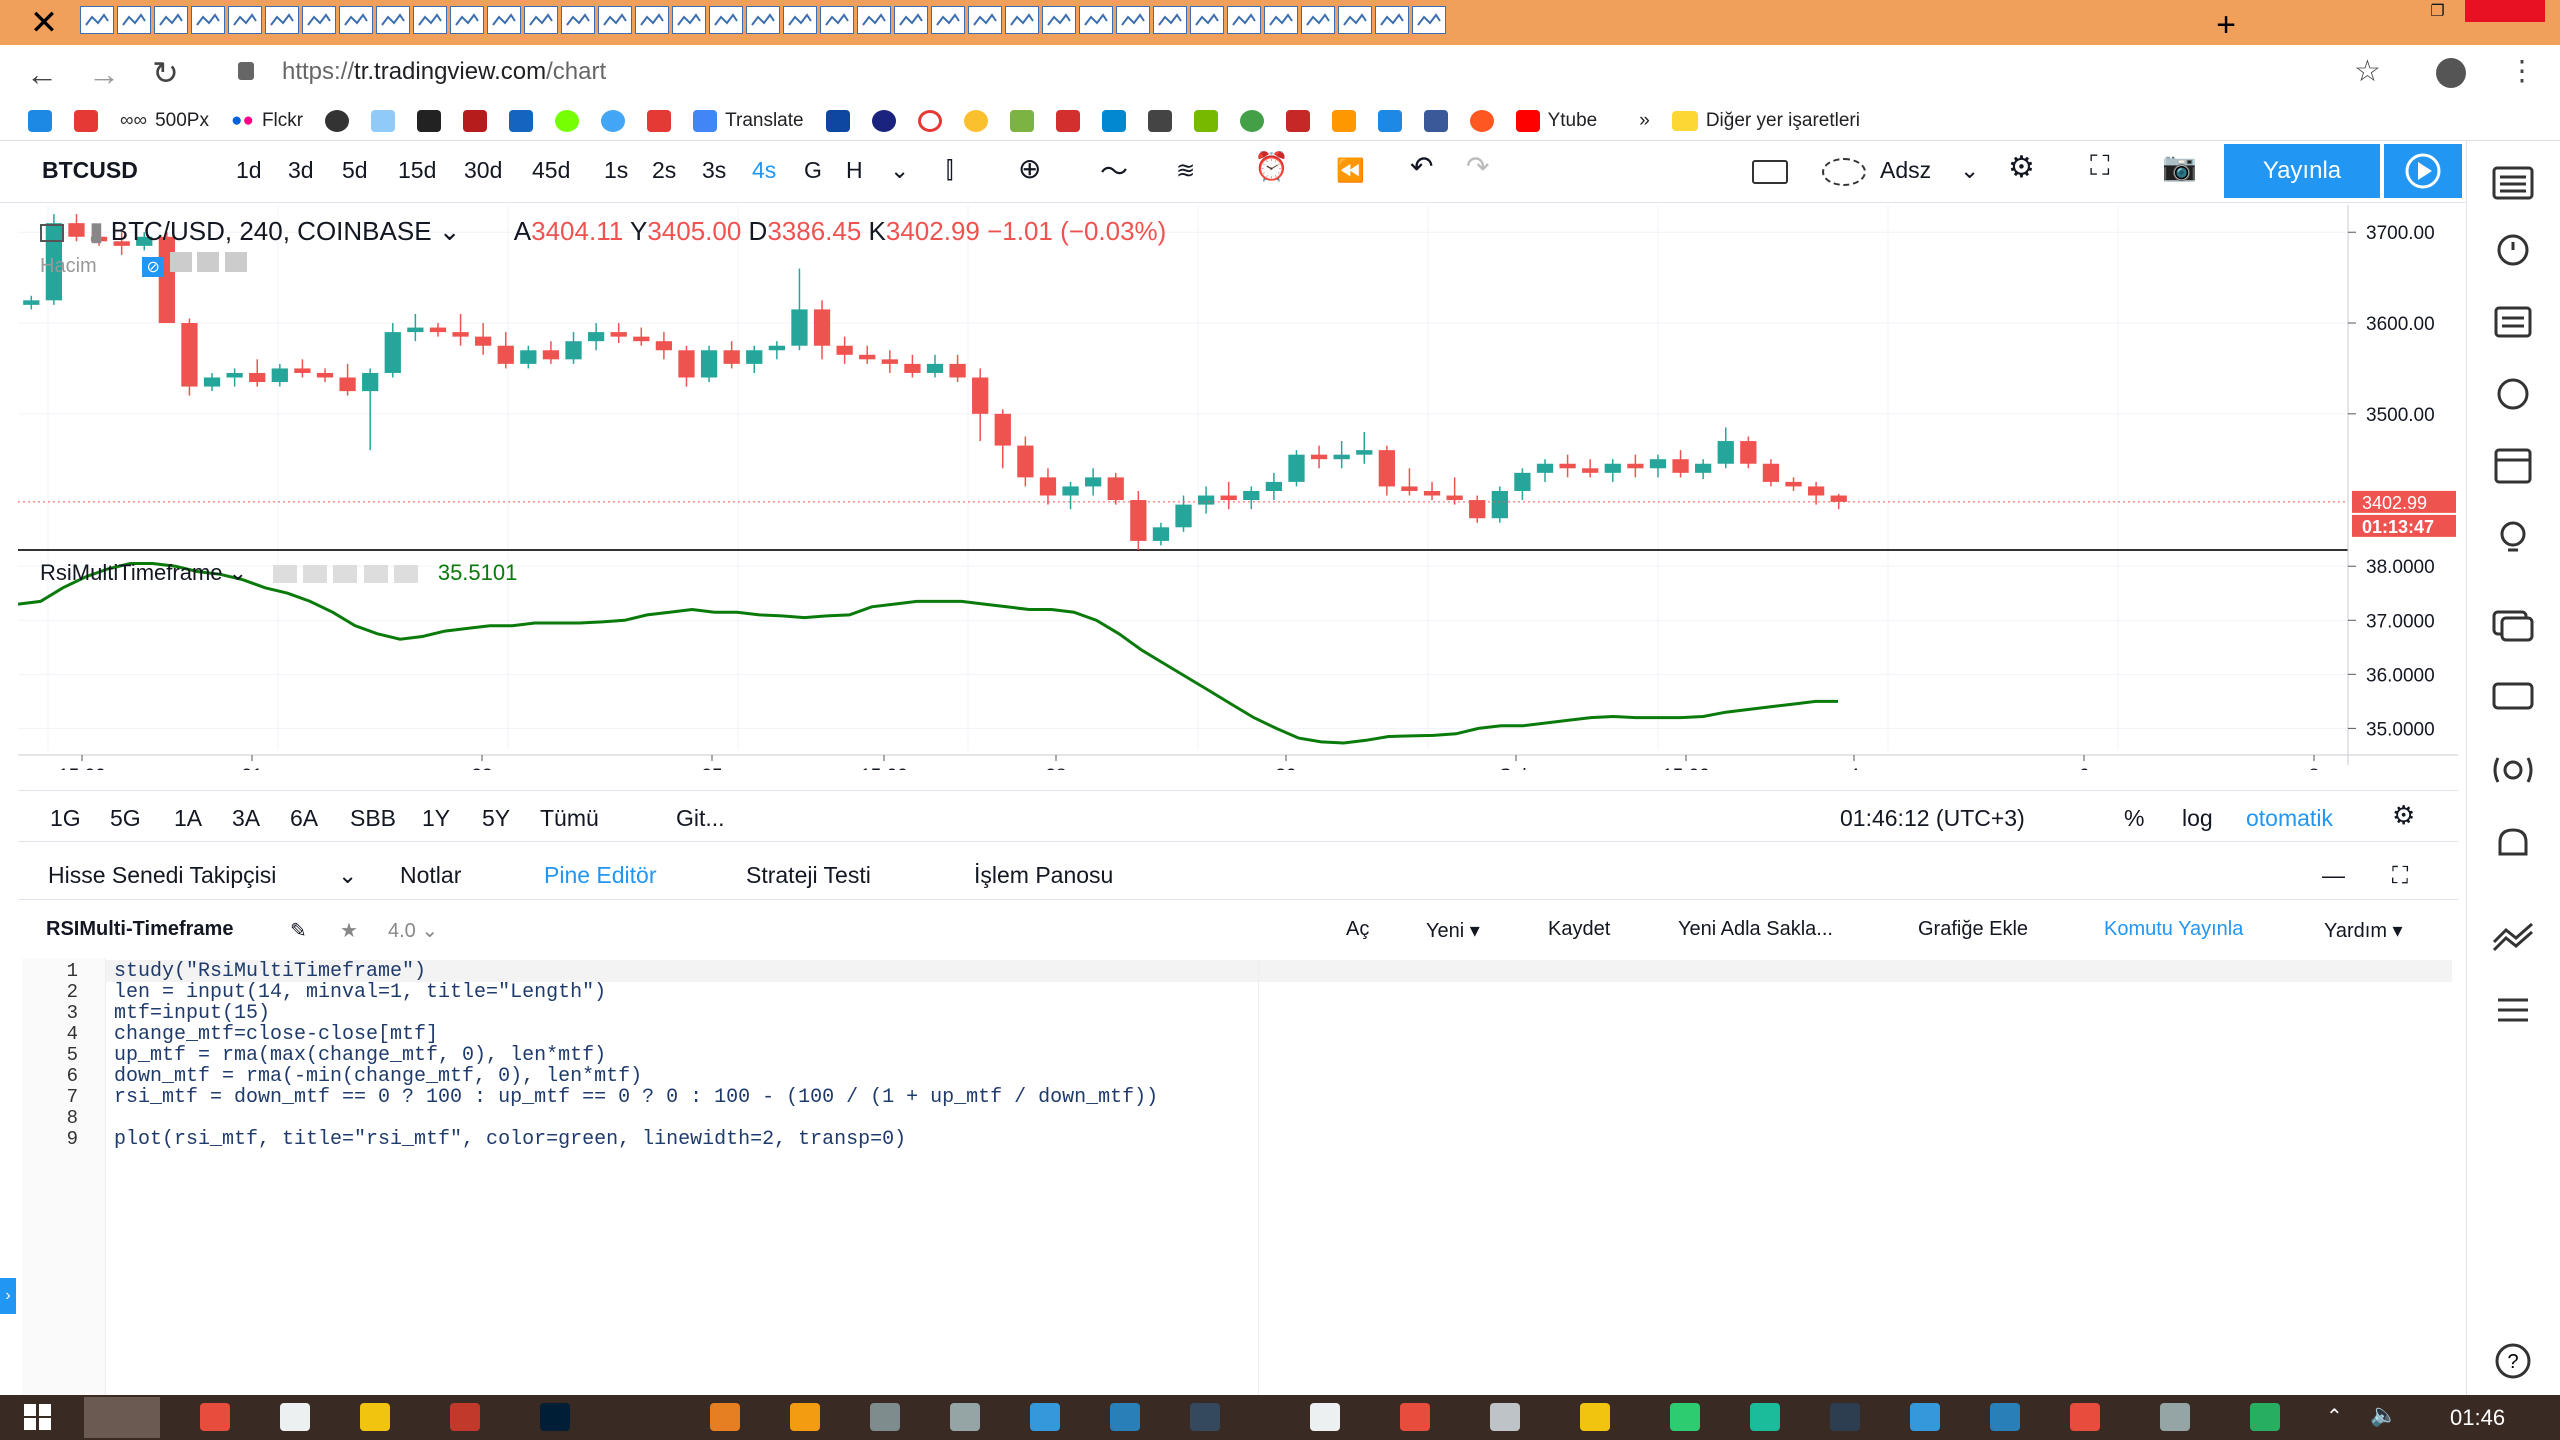 Image resolution: width=2560 pixels, height=1440 pixels. Describe the element at coordinates (2513, 249) in the screenshot. I see `alarm-clock-icon` at that location.